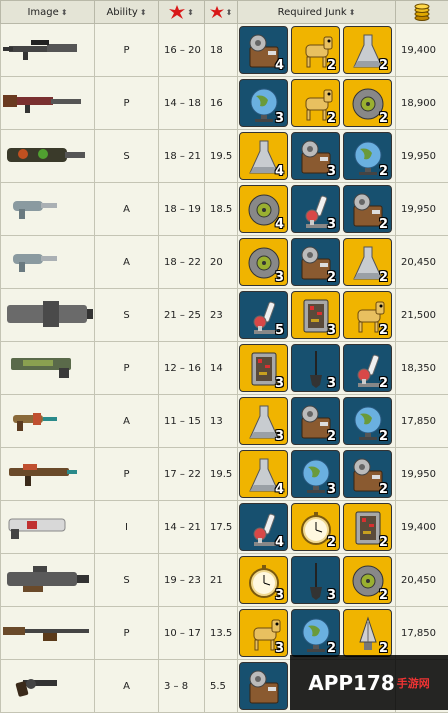  What do you see at coordinates (263, 421) in the screenshot?
I see `junk-item-flask: 3` at bounding box center [263, 421].